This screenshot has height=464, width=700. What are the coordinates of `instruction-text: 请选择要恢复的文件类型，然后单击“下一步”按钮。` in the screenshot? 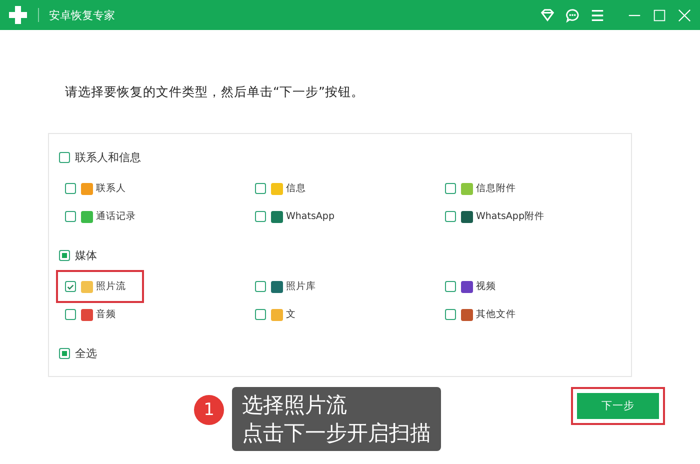 It's located at (215, 91).